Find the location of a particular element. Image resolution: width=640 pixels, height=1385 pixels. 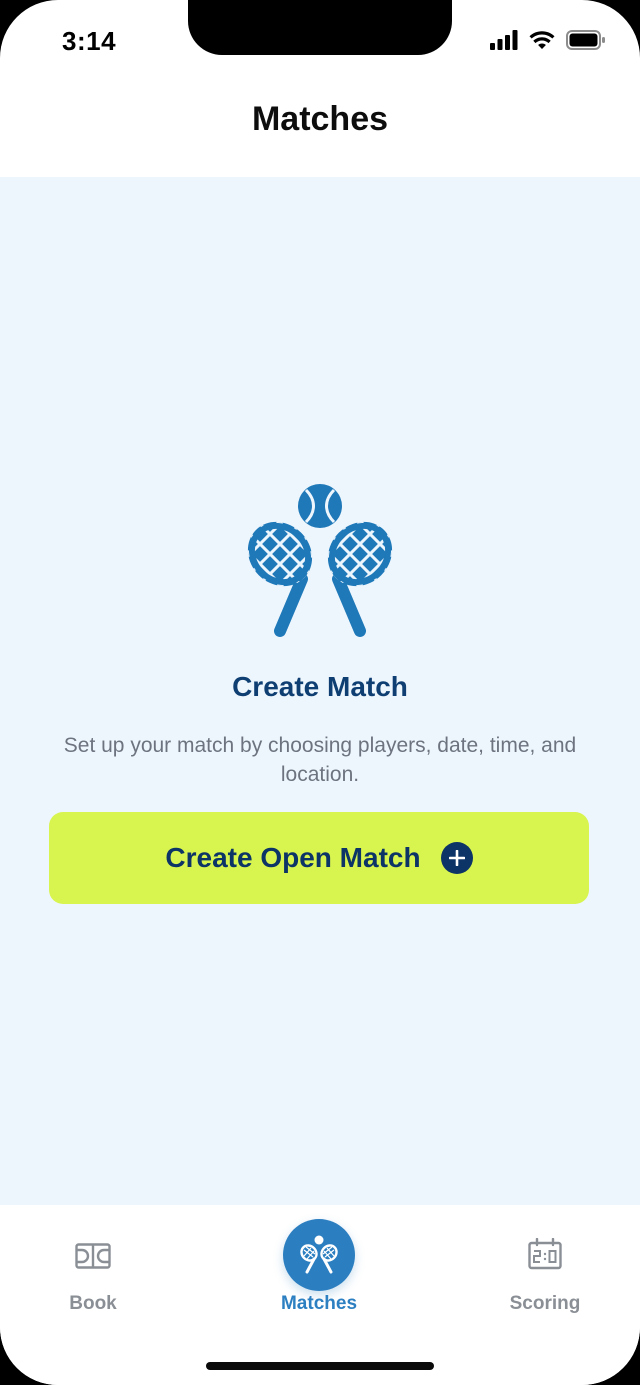

bottom-tab-bar: Book Matches Scoring is located at coordinates (320, 1295).